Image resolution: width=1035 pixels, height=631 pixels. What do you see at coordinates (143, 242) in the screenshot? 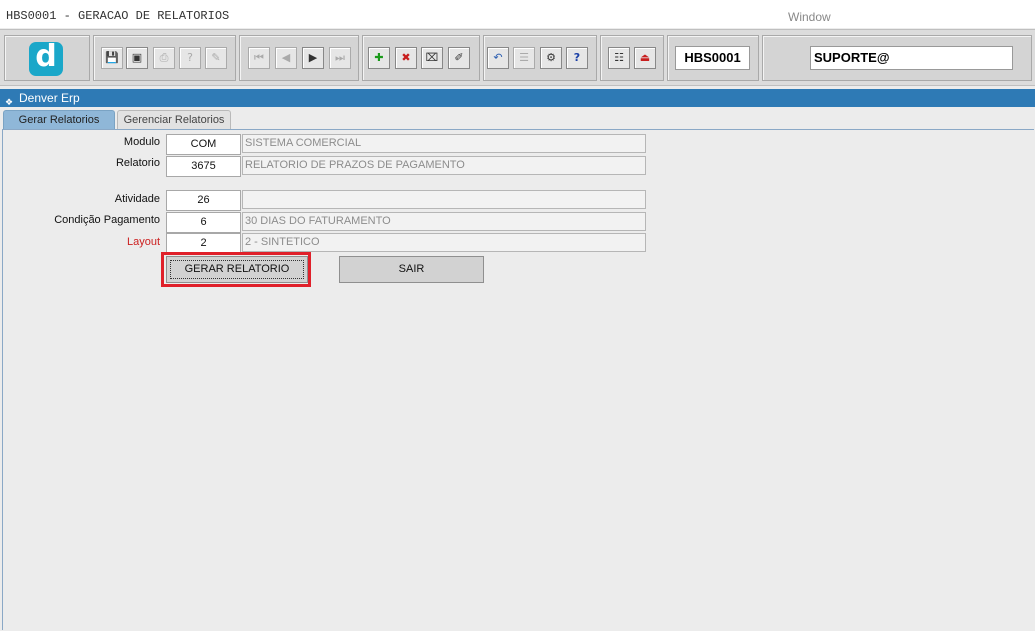
I see `layout-label: Layout` at bounding box center [143, 242].